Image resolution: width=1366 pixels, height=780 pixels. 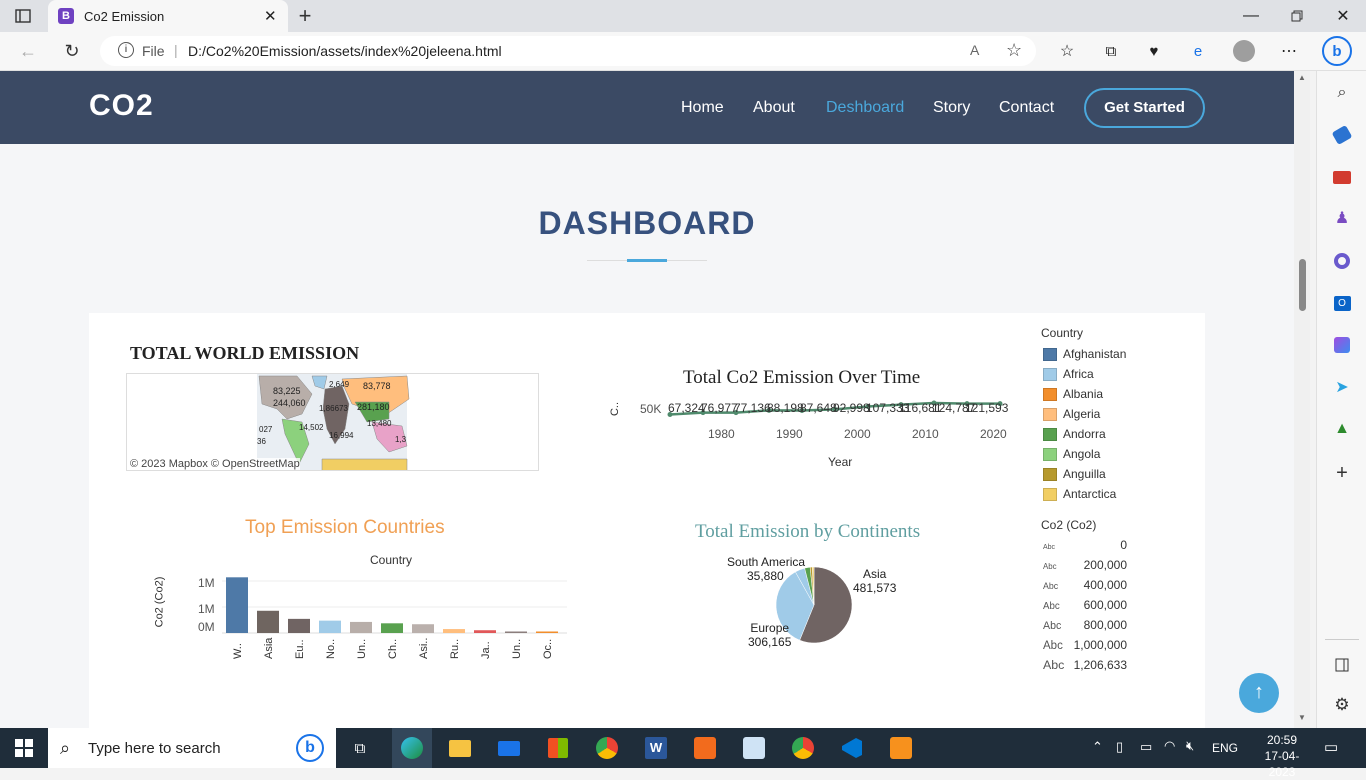 I want to click on language-indicator: ENG, so click(x=1225, y=748).